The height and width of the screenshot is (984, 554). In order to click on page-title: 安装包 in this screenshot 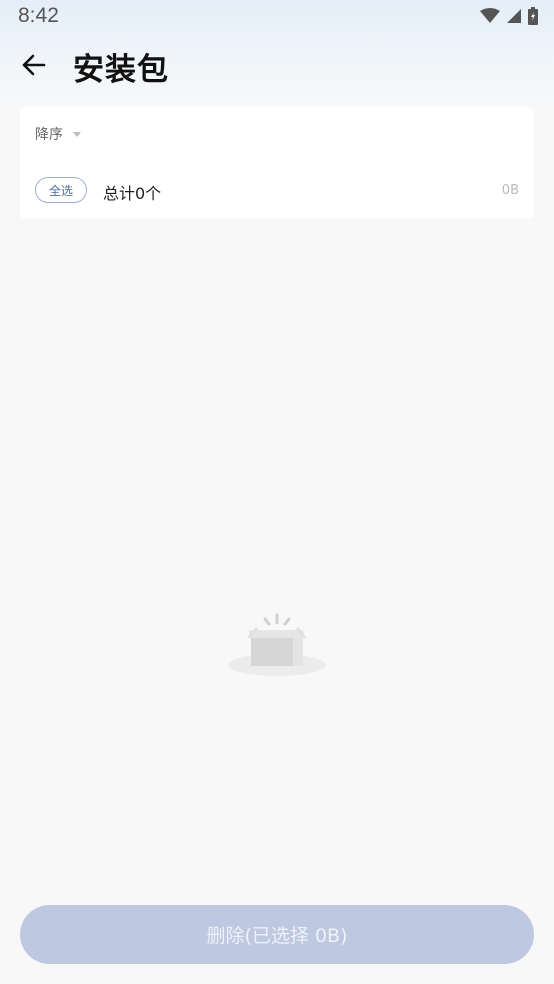, I will do `click(121, 70)`.